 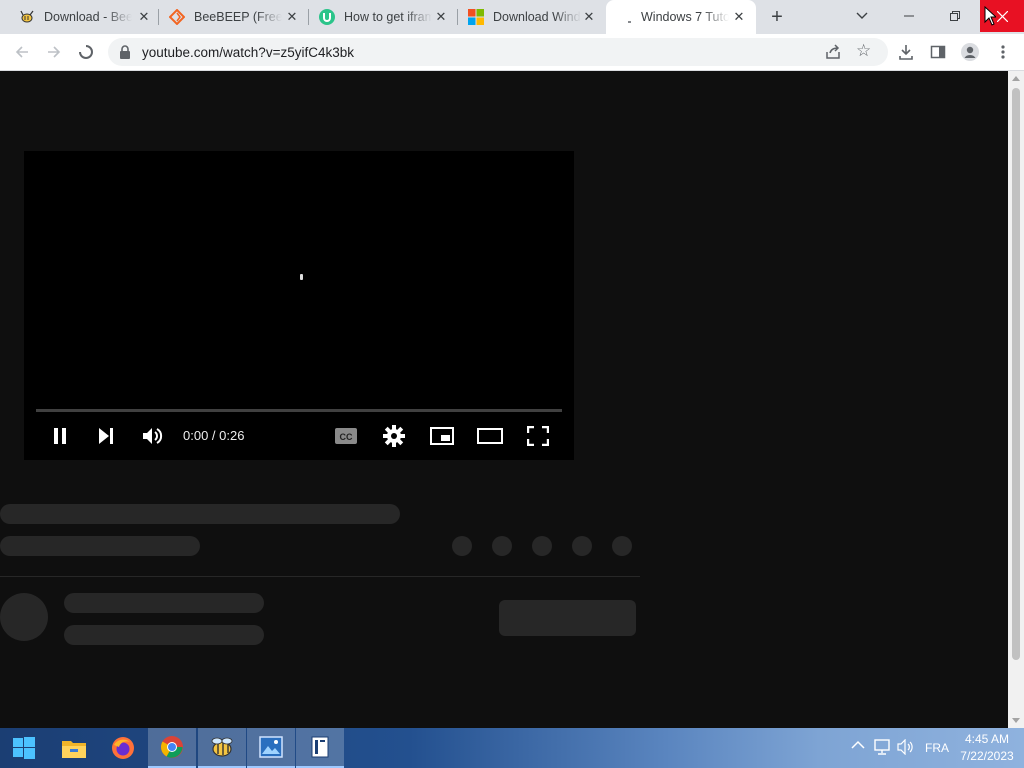 I want to click on mute-button, so click(x=153, y=436).